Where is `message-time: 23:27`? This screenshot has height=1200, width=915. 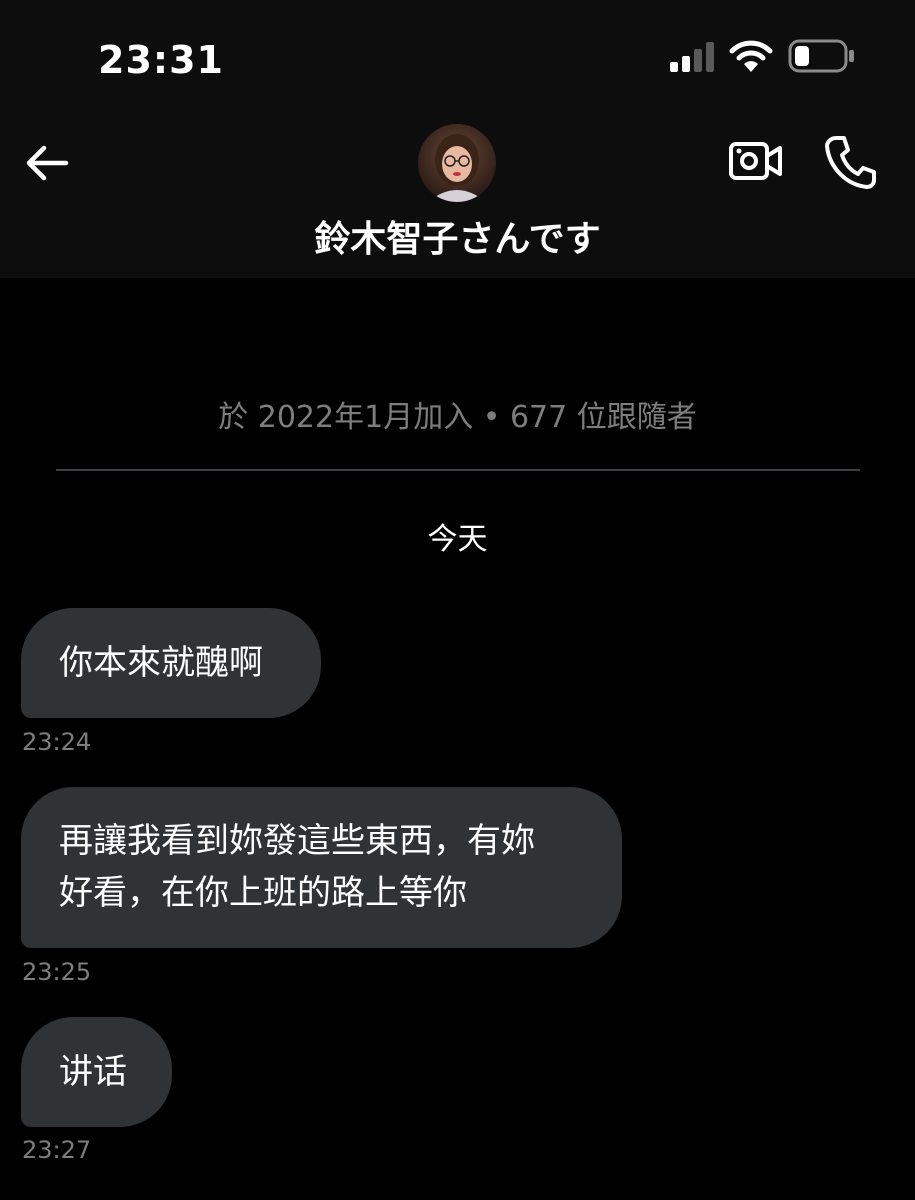
message-time: 23:27 is located at coordinates (57, 1150).